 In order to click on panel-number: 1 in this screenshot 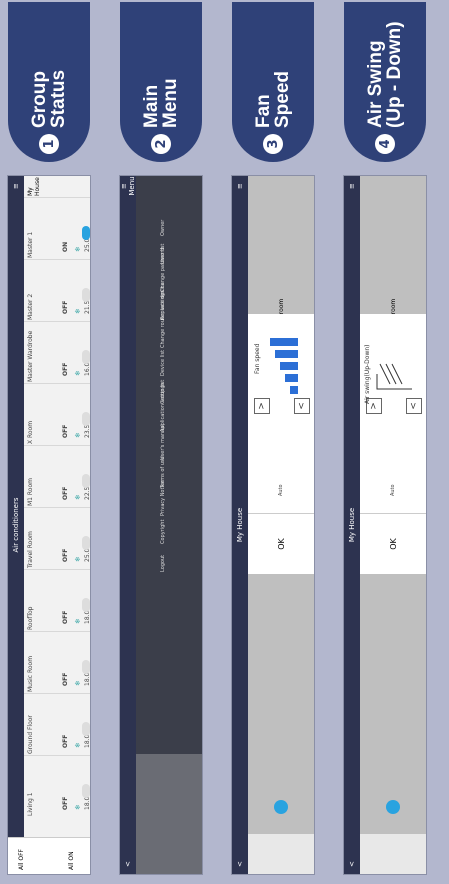, I will do `click(49, 144)`.